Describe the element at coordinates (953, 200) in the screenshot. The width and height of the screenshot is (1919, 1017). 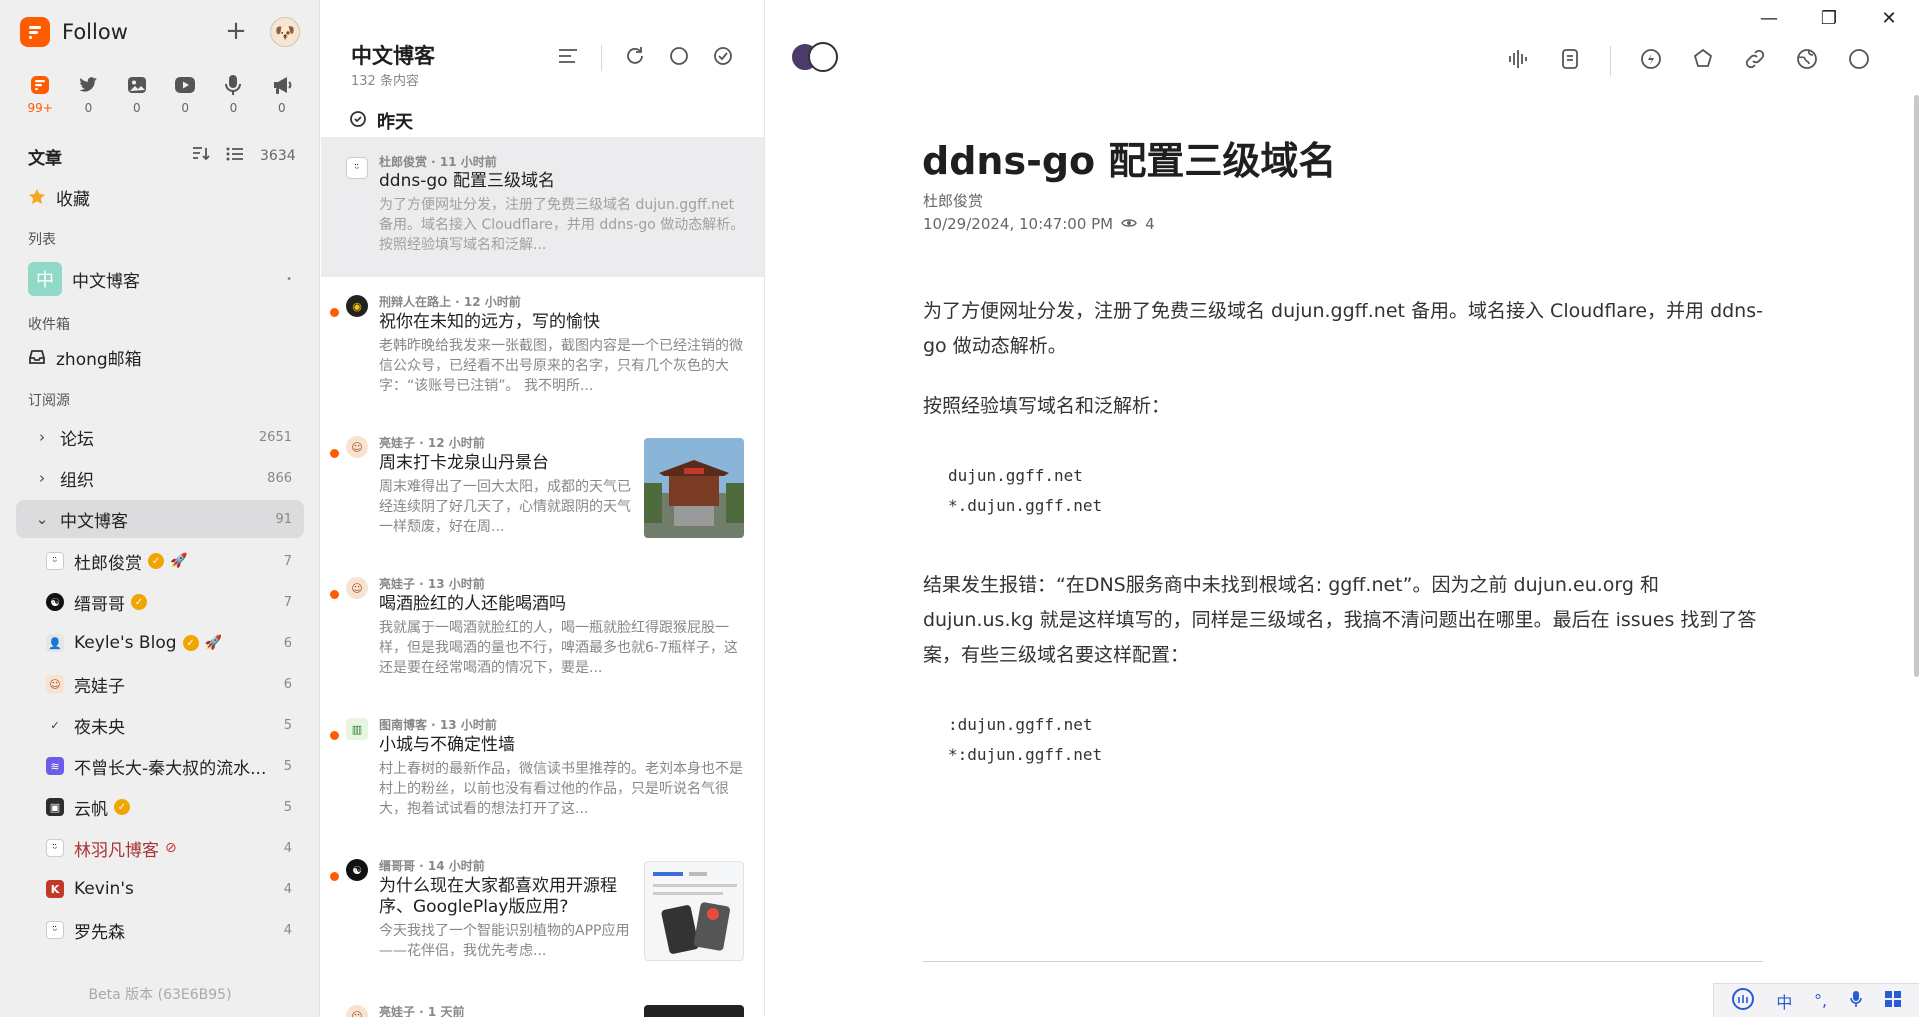
I see `article-author: 杜郎俊赏` at that location.